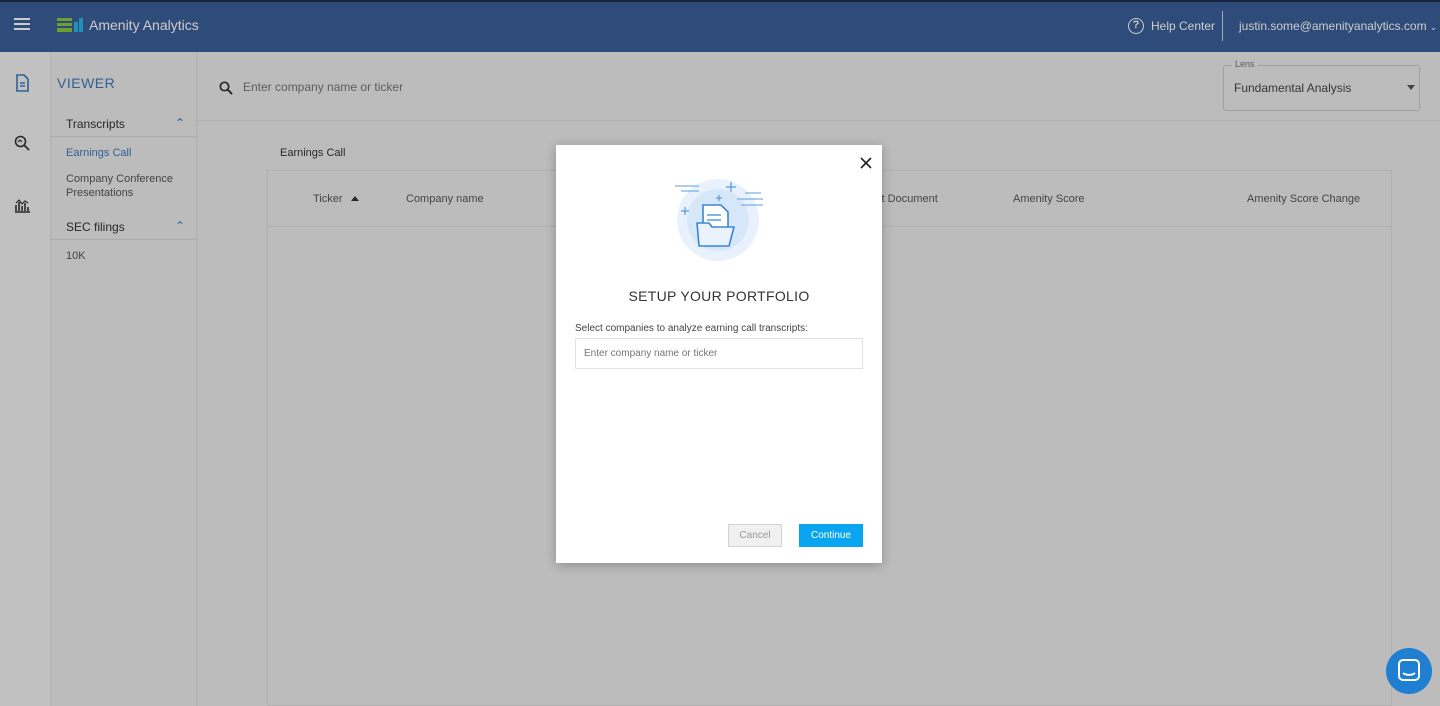 Image resolution: width=1440 pixels, height=706 pixels. I want to click on chat-launcher, so click(1409, 671).